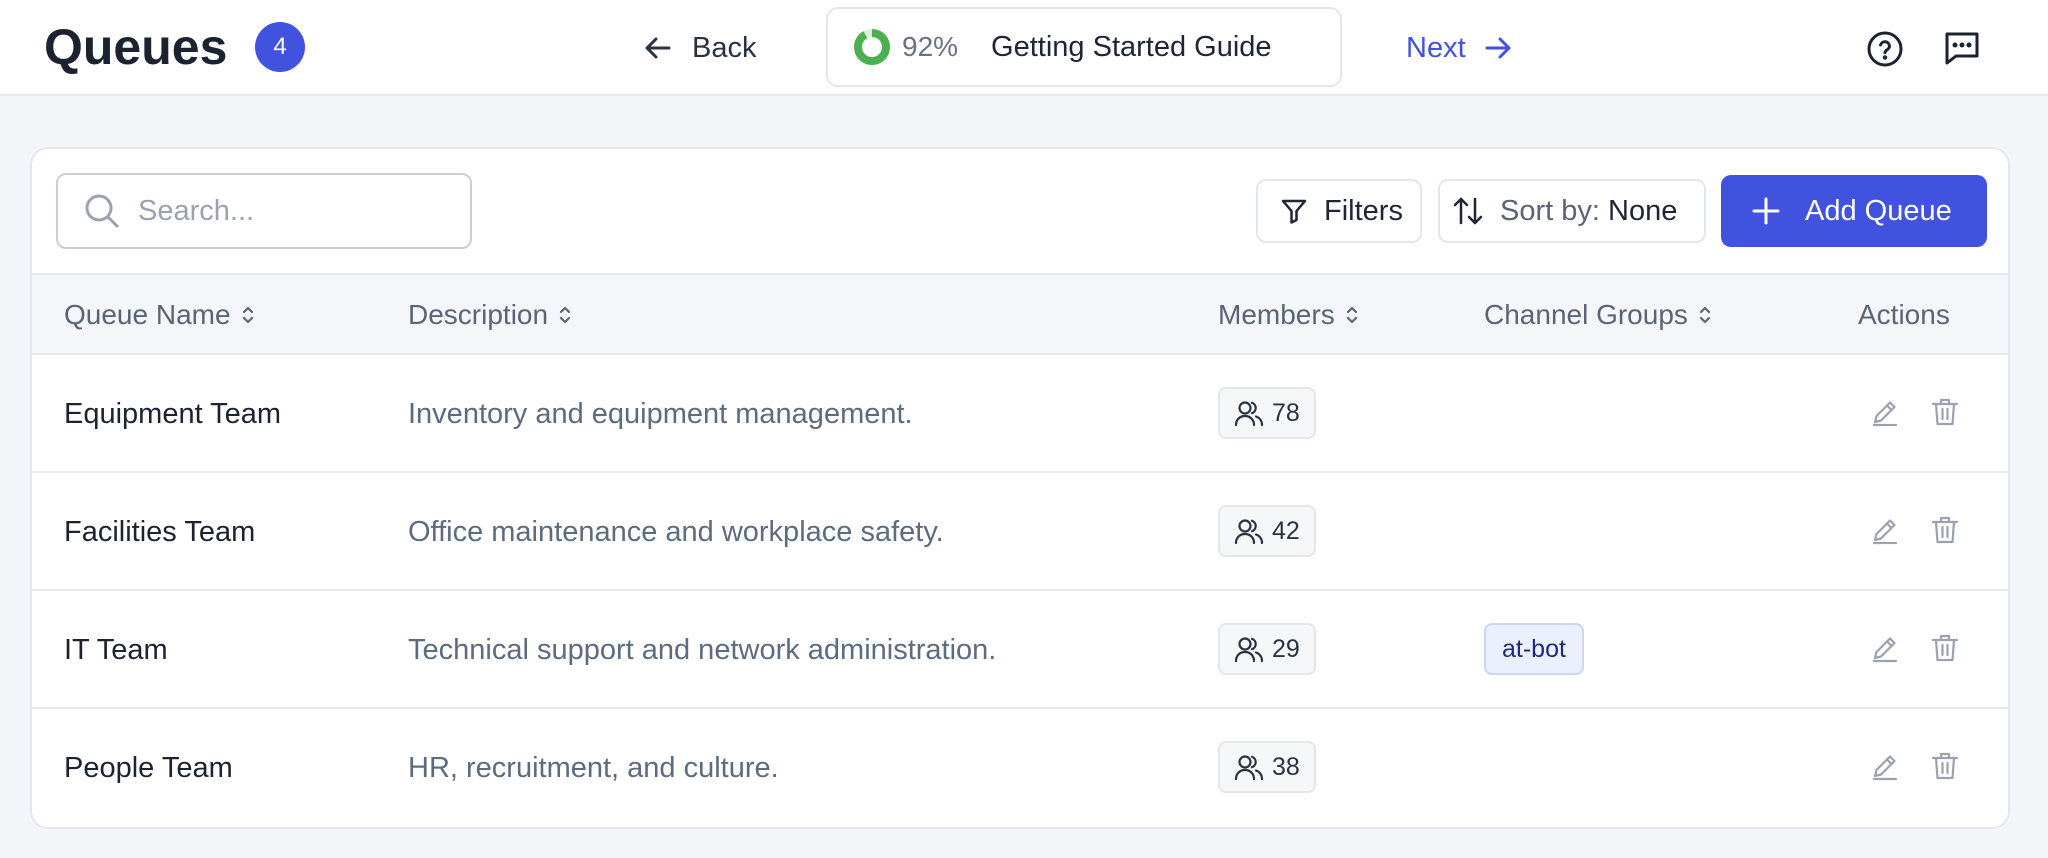 The height and width of the screenshot is (858, 2048). Describe the element at coordinates (1267, 413) in the screenshot. I see `members-count: 78` at that location.